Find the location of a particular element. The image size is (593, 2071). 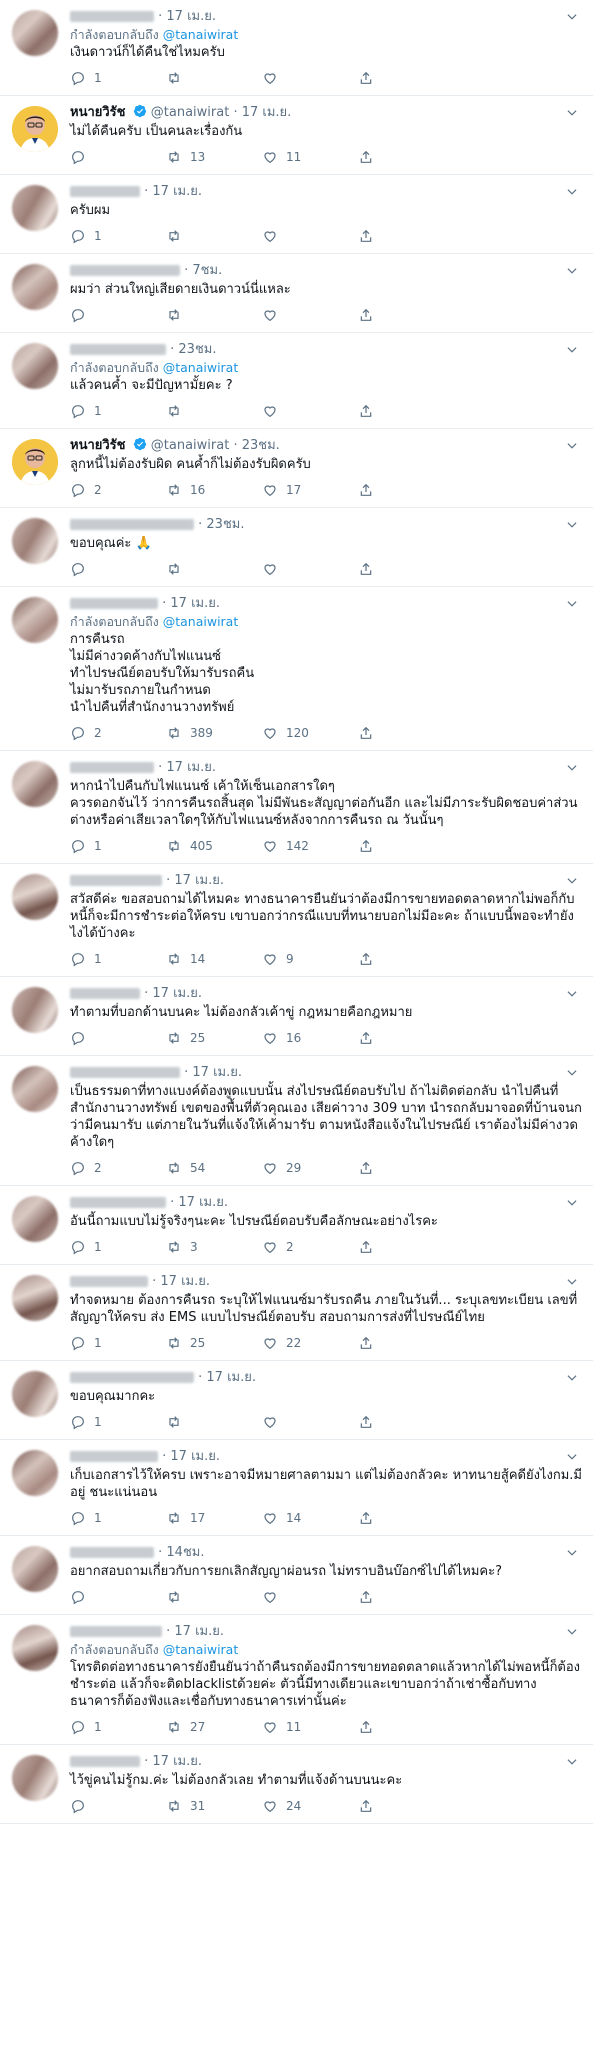

tweet: · 17 เม.ย. ขอบคุณมากคะ 1 is located at coordinates (296, 1400).